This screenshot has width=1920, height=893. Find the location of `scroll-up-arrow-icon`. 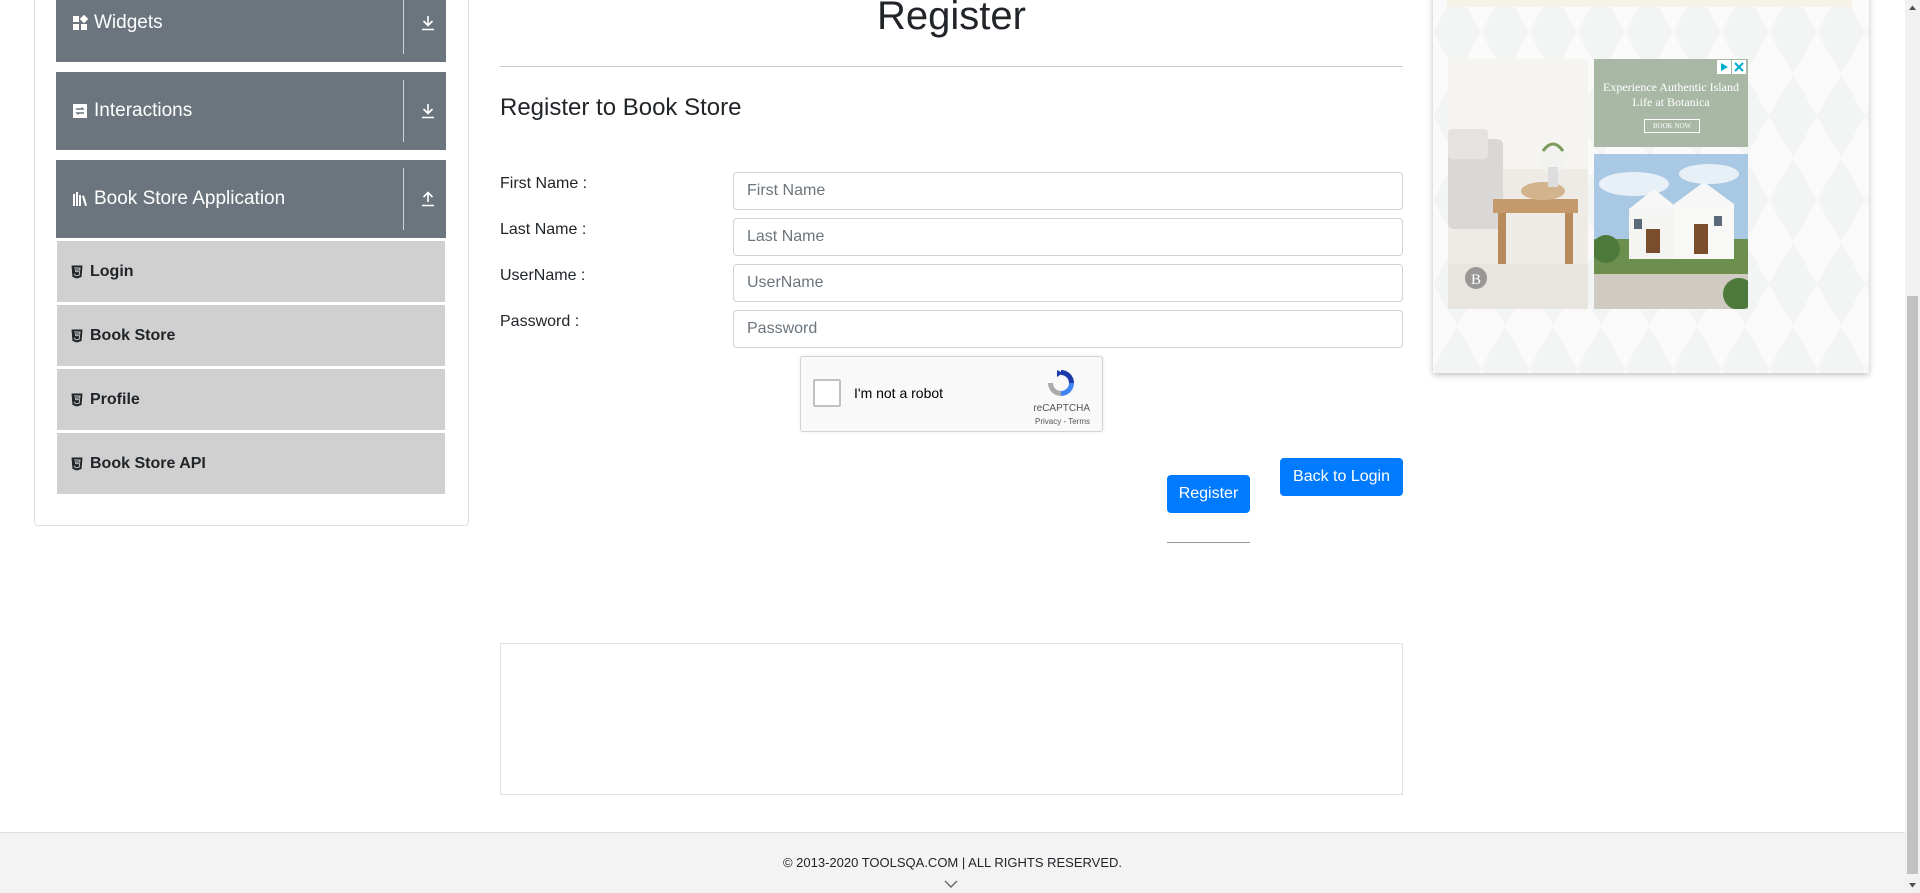

scroll-up-arrow-icon is located at coordinates (1912, 7).